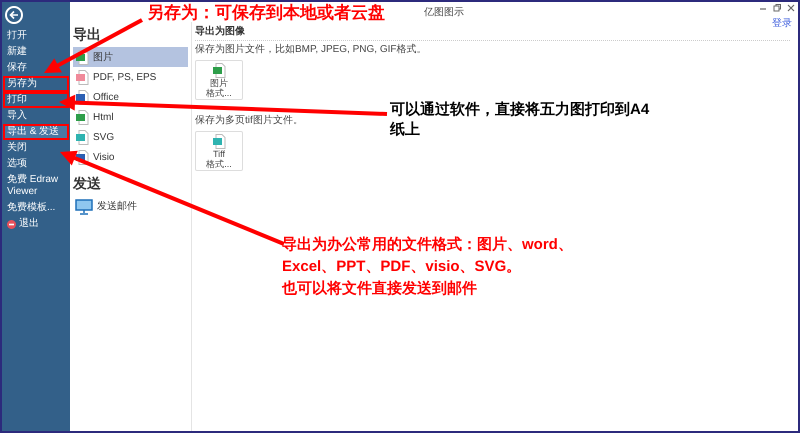 The image size is (800, 433). Describe the element at coordinates (130, 57) in the screenshot. I see `export-format-item: 图片` at that location.